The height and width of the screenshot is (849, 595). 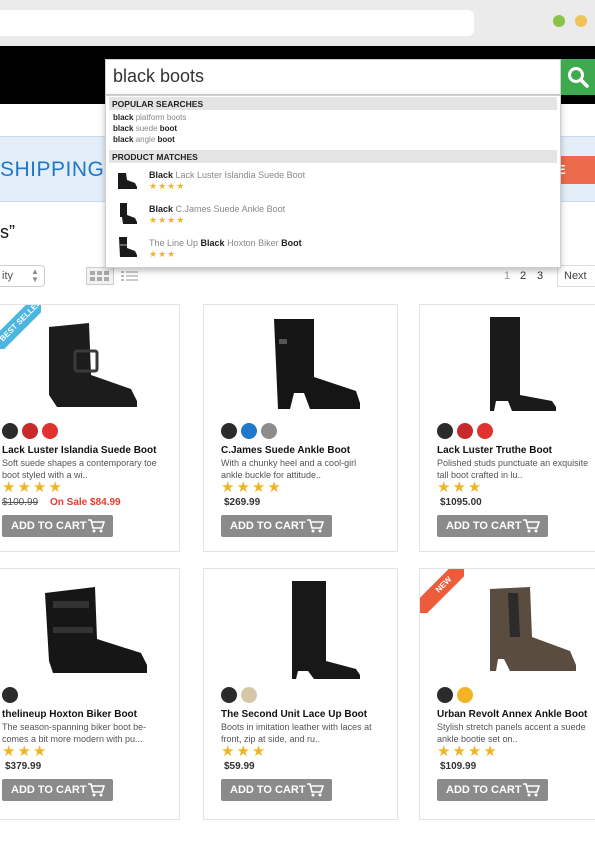 What do you see at coordinates (144, 139) in the screenshot?
I see `popular-search-item: black angle boot` at bounding box center [144, 139].